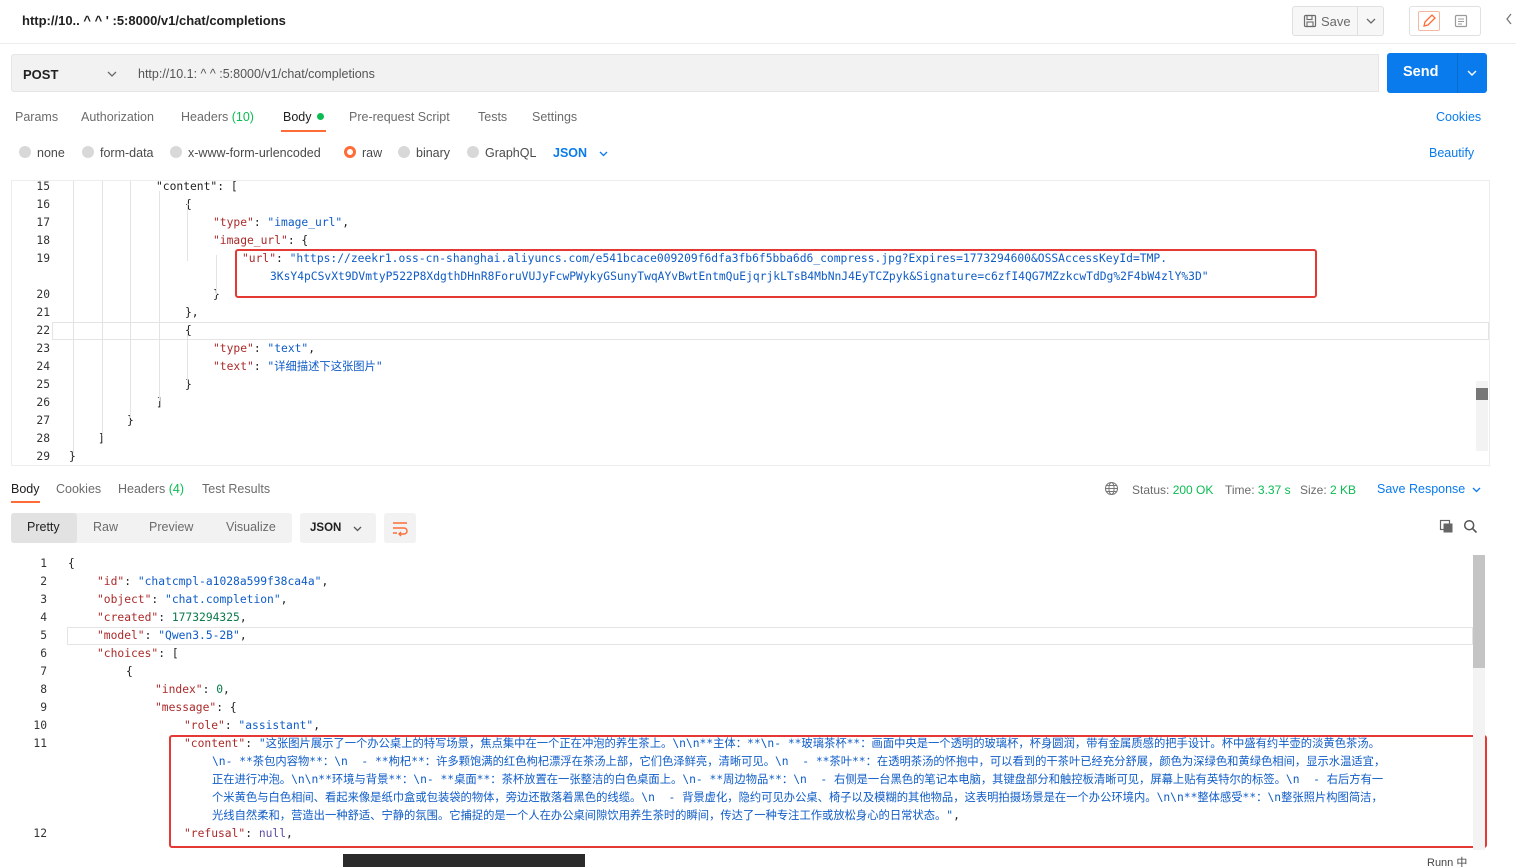 Image resolution: width=1516 pixels, height=867 pixels. I want to click on code-content: "content": [, so click(197, 188).